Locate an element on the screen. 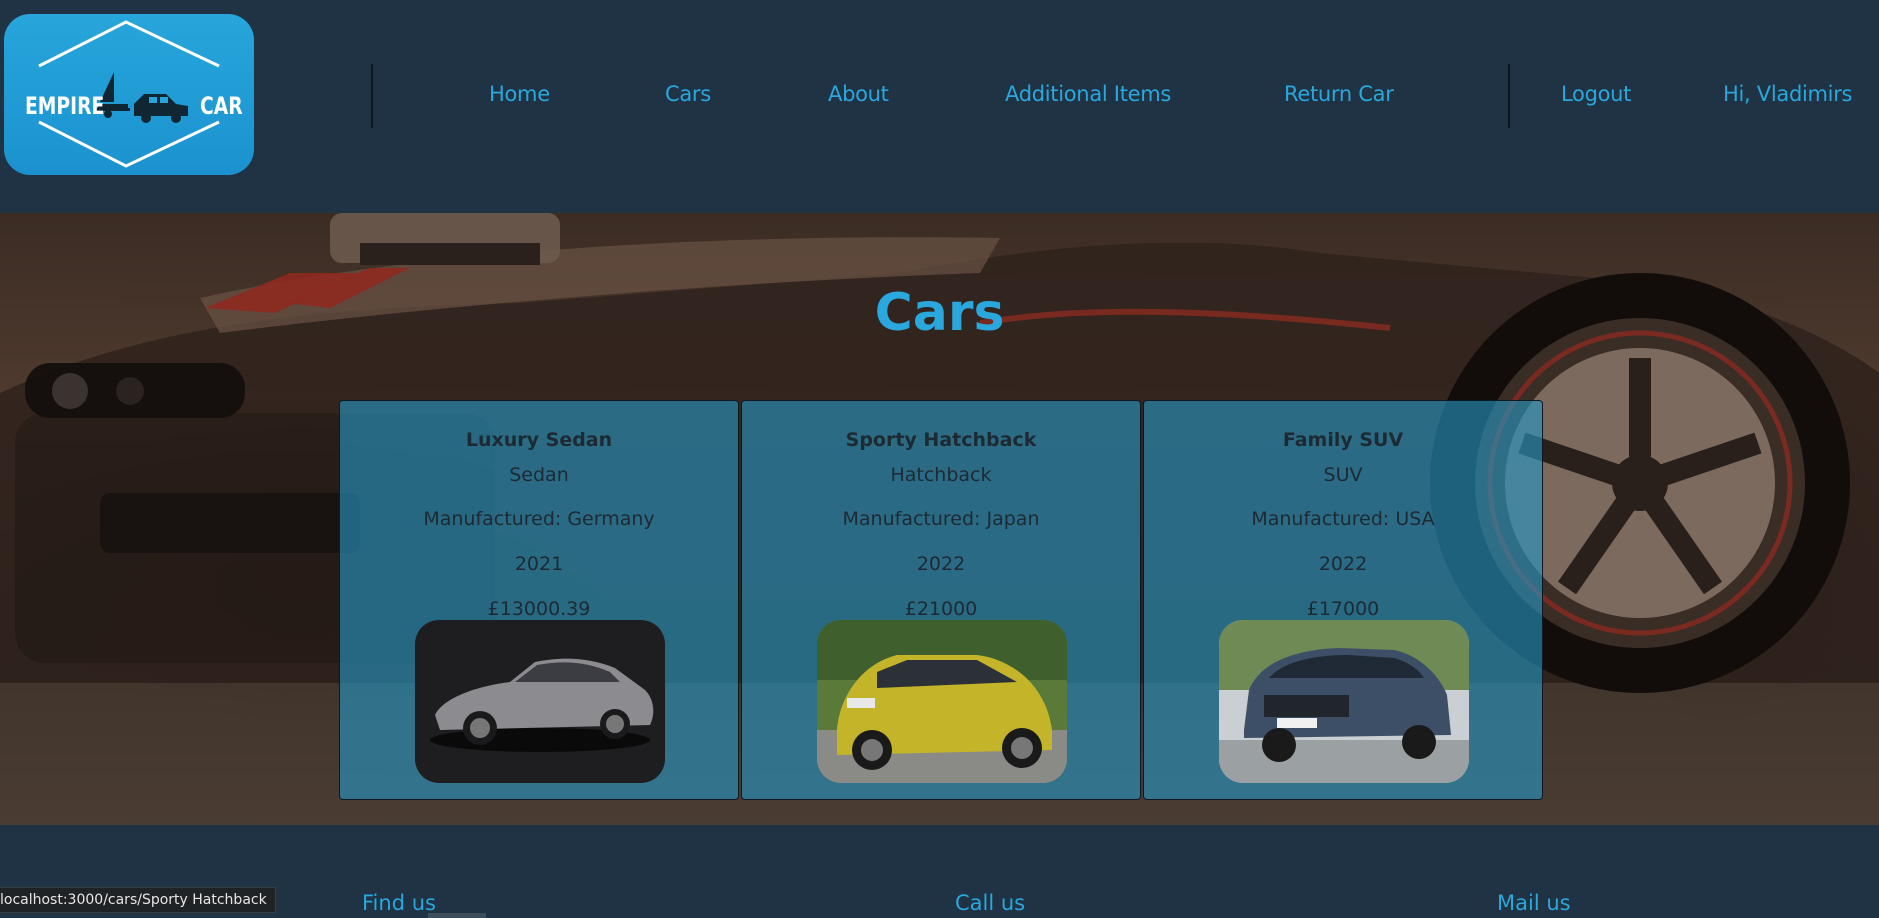  blue-suv-photo-icon is located at coordinates (1344, 701).